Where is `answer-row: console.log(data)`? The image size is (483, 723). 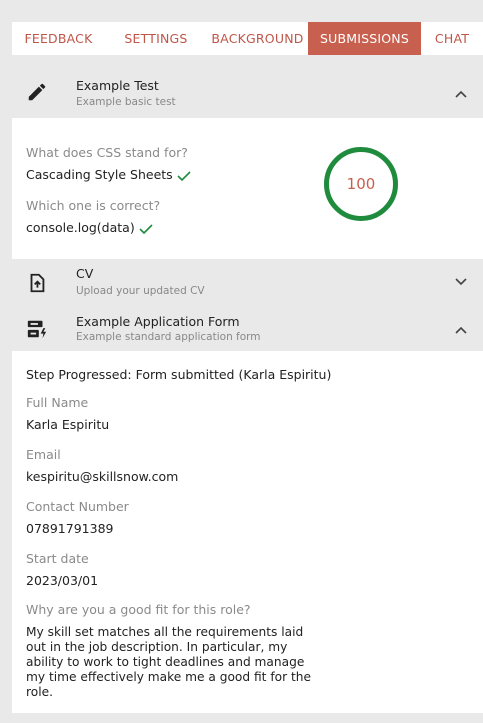 answer-row: console.log(data) is located at coordinates (89, 227).